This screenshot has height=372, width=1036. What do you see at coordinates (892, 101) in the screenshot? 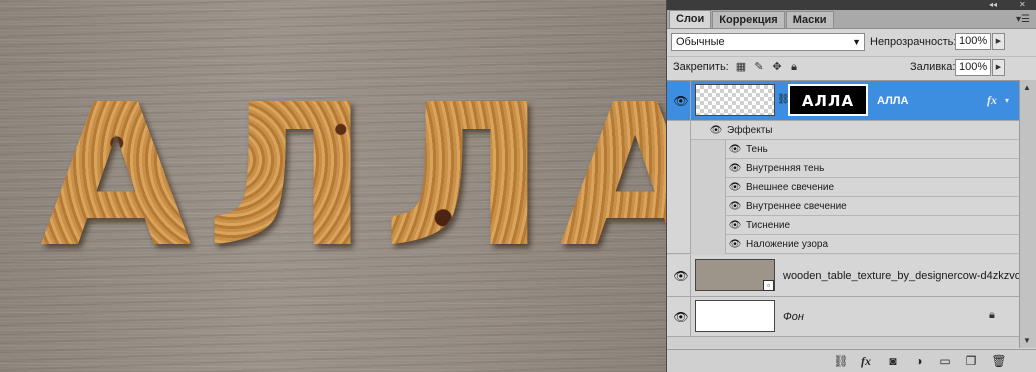
I see `layer-name: АЛЛА` at bounding box center [892, 101].